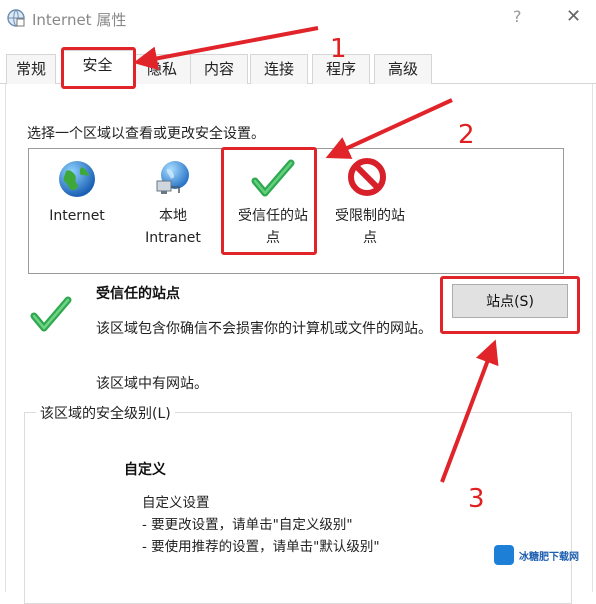 The image size is (596, 604). Describe the element at coordinates (145, 470) in the screenshot. I see `security-level-name: 自定义` at that location.